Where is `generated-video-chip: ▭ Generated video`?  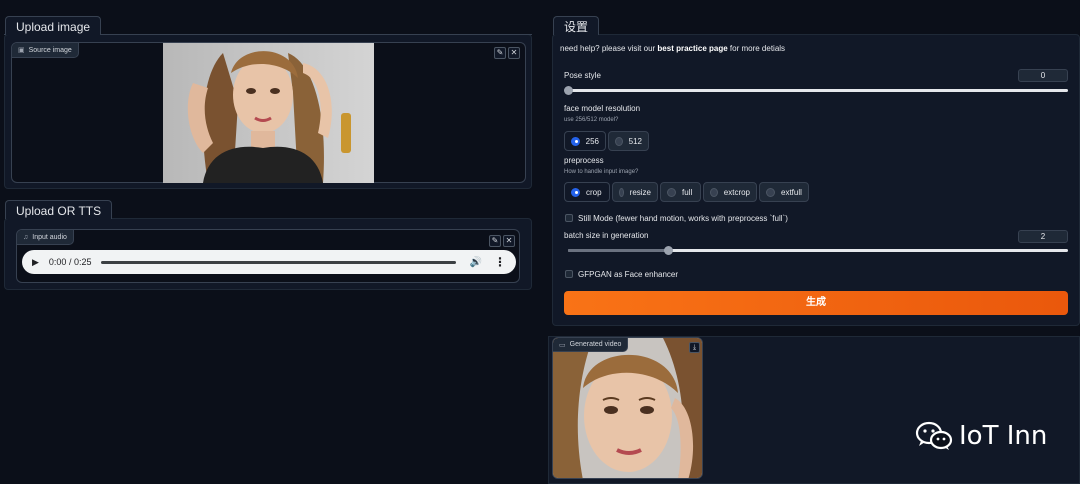 generated-video-chip: ▭ Generated video is located at coordinates (591, 345).